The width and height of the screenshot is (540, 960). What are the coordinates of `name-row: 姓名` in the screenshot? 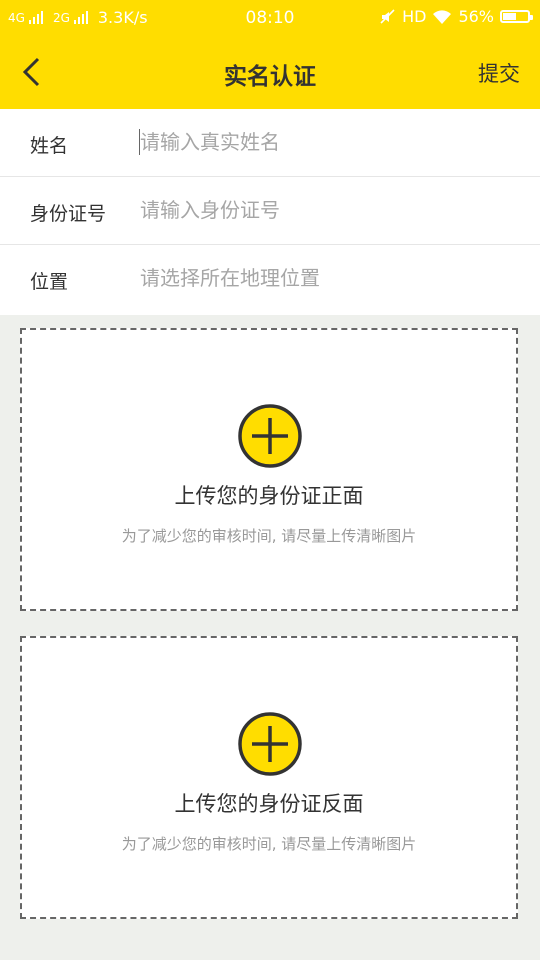 It's located at (270, 143).